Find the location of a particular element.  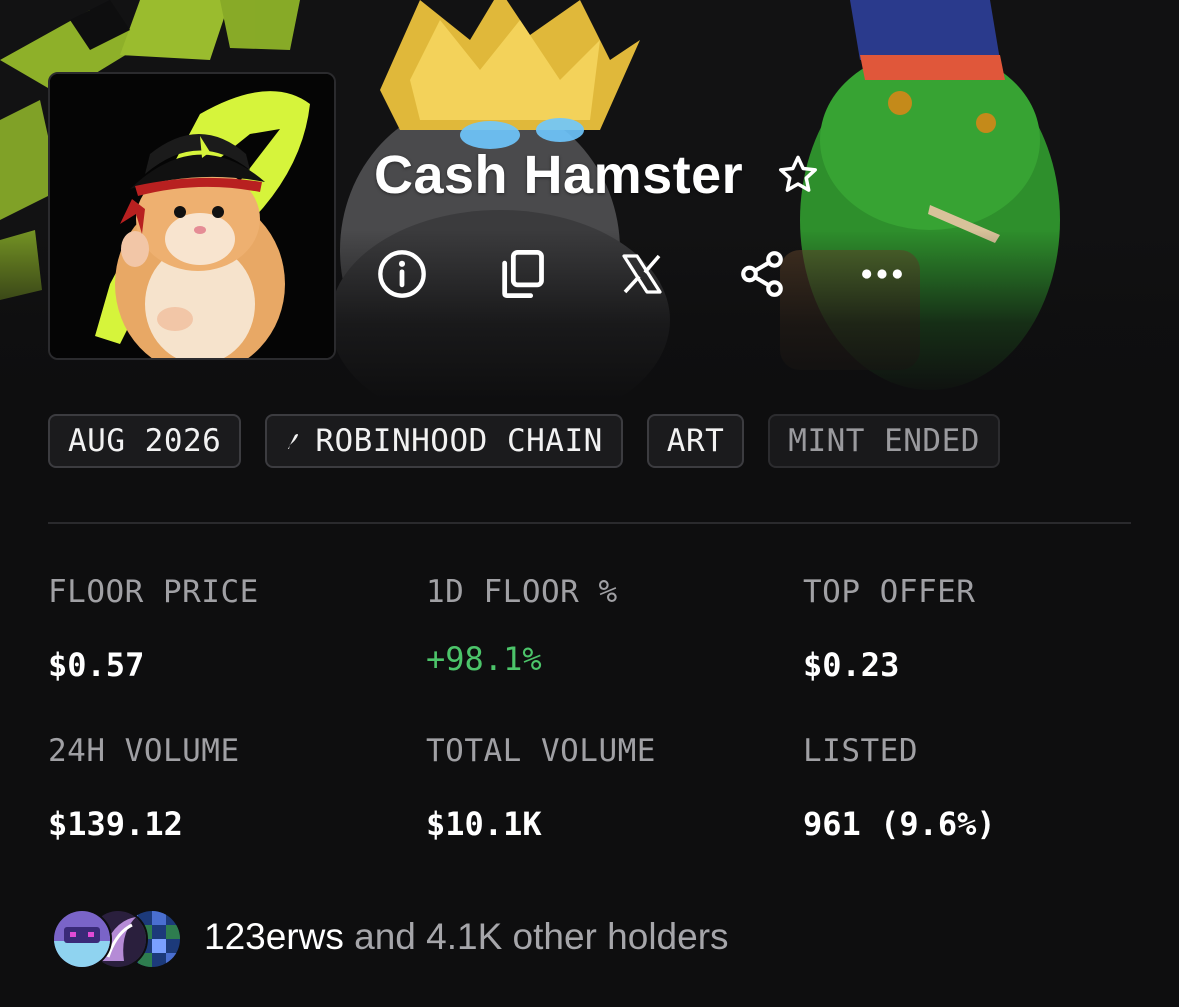

collection-tags: AUG 2026 ROBINHOOD CHAIN ART MINT ENDED is located at coordinates (524, 441).